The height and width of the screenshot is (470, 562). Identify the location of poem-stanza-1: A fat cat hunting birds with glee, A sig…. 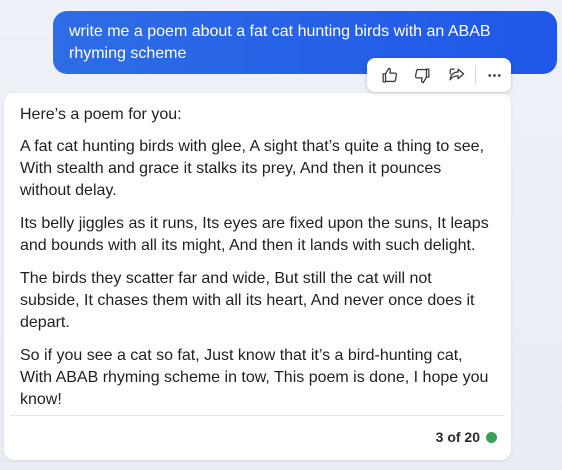
(252, 168).